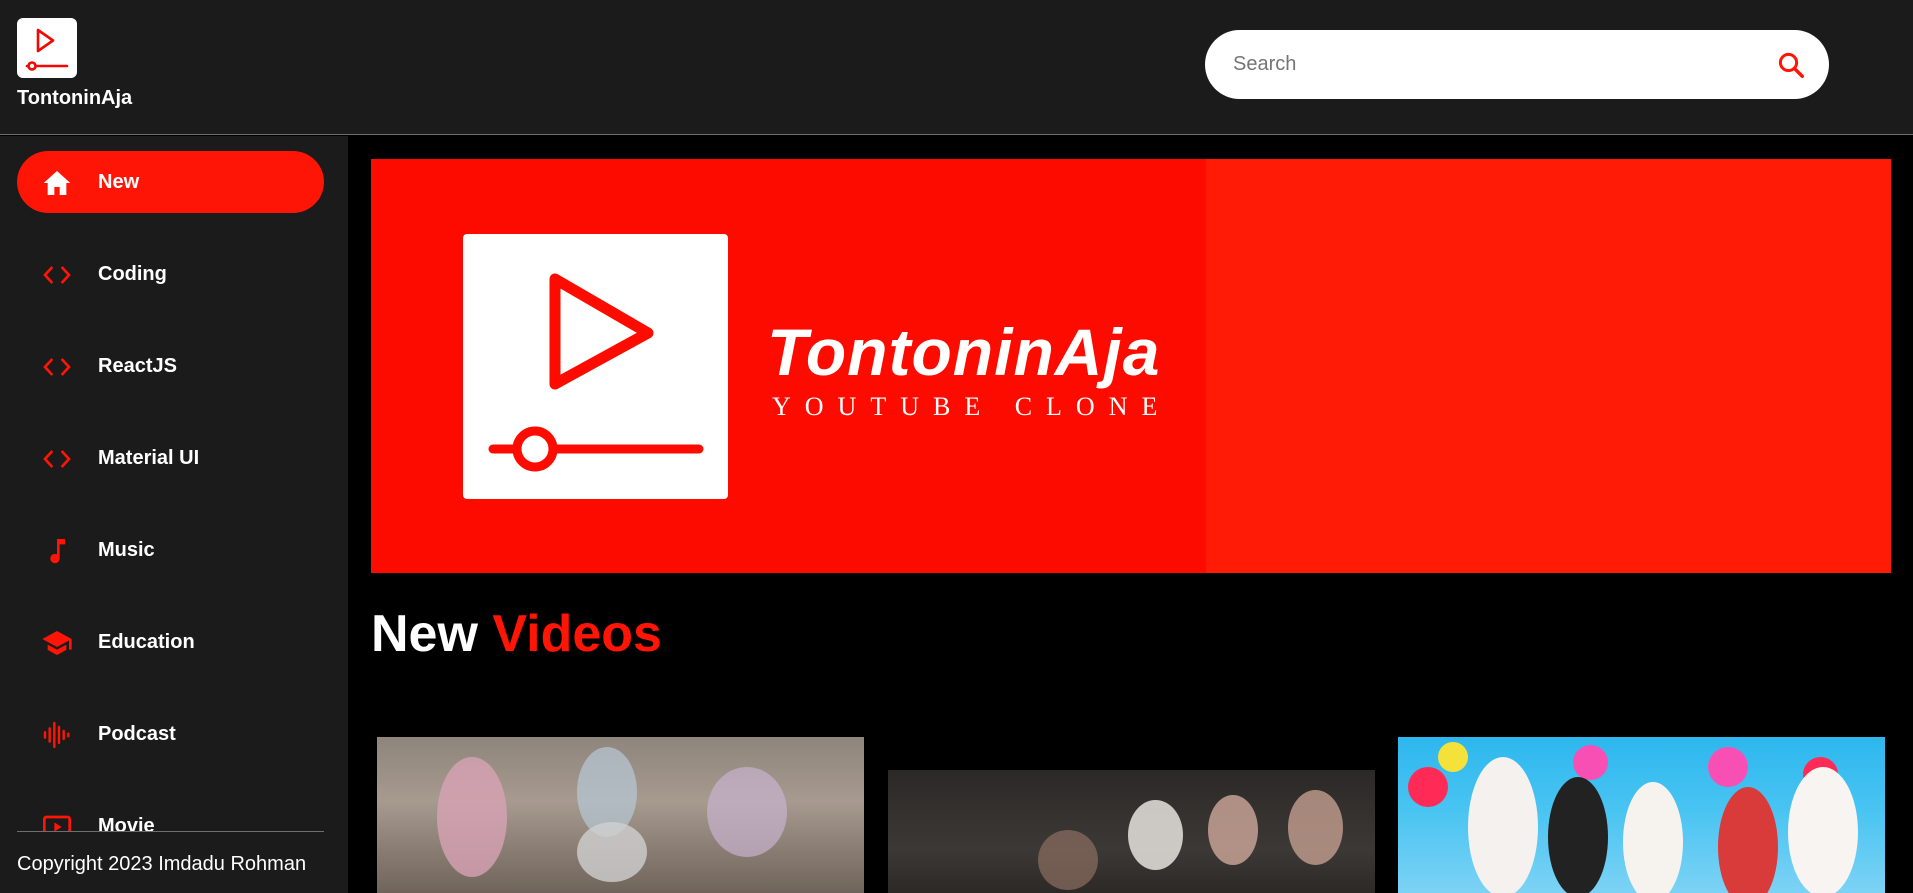  I want to click on copyright-text: Copyright 2023 Imdadu Rohman, so click(162, 864).